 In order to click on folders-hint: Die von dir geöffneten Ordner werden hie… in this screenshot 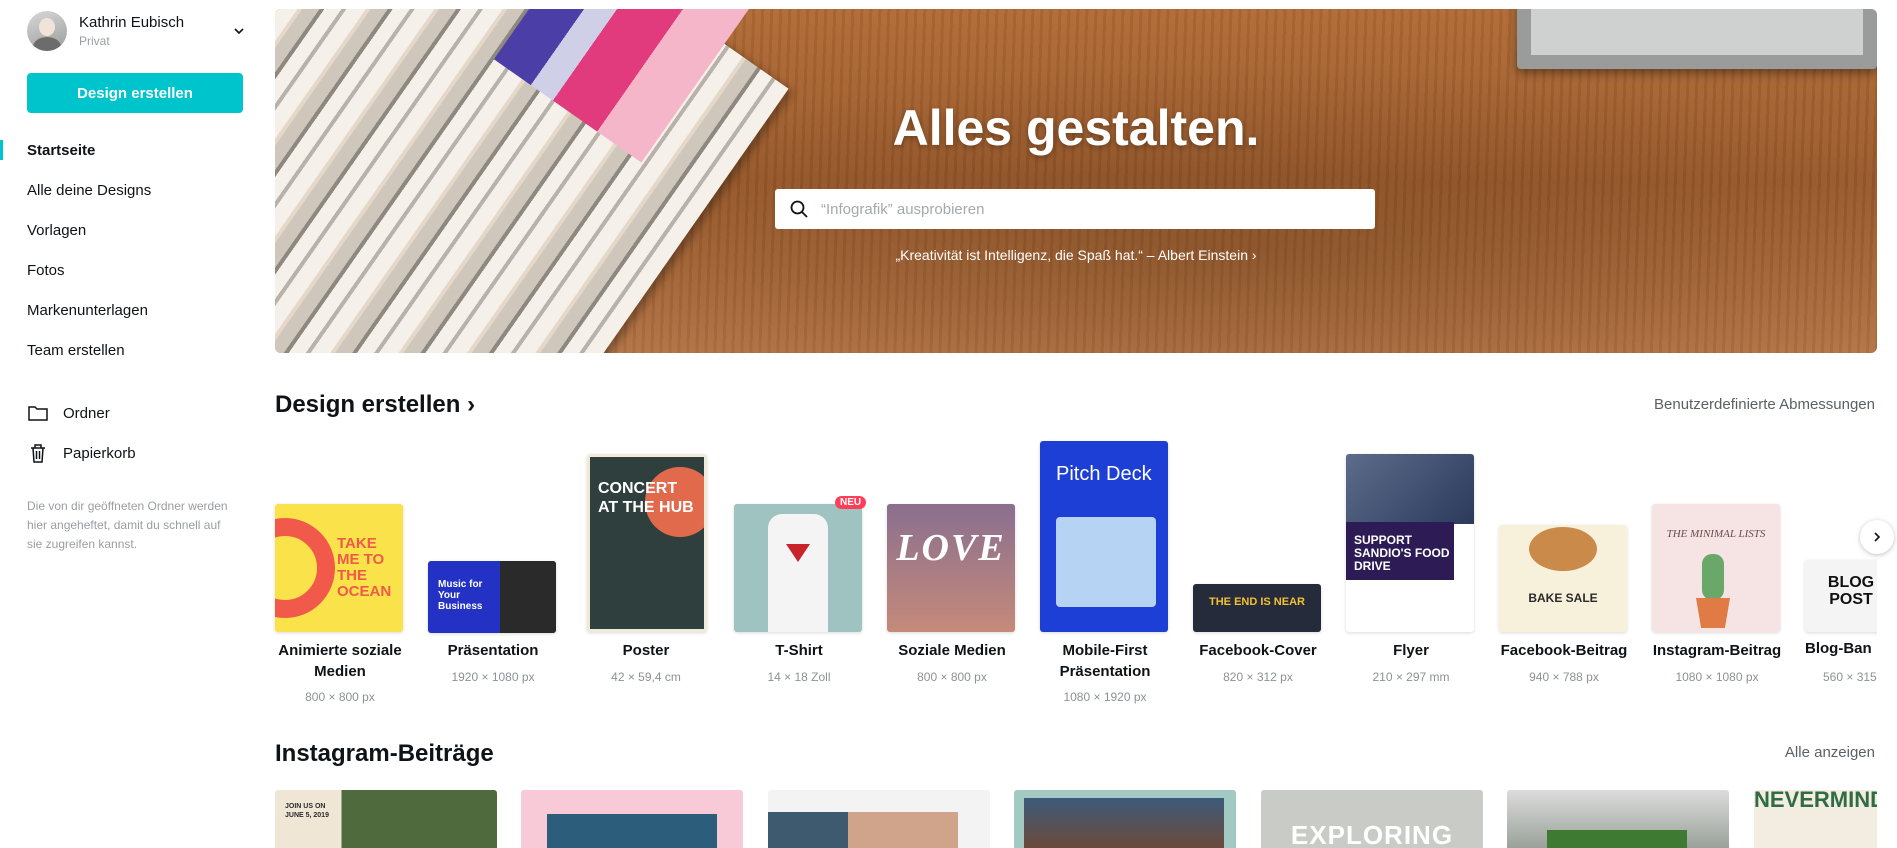, I will do `click(127, 525)`.